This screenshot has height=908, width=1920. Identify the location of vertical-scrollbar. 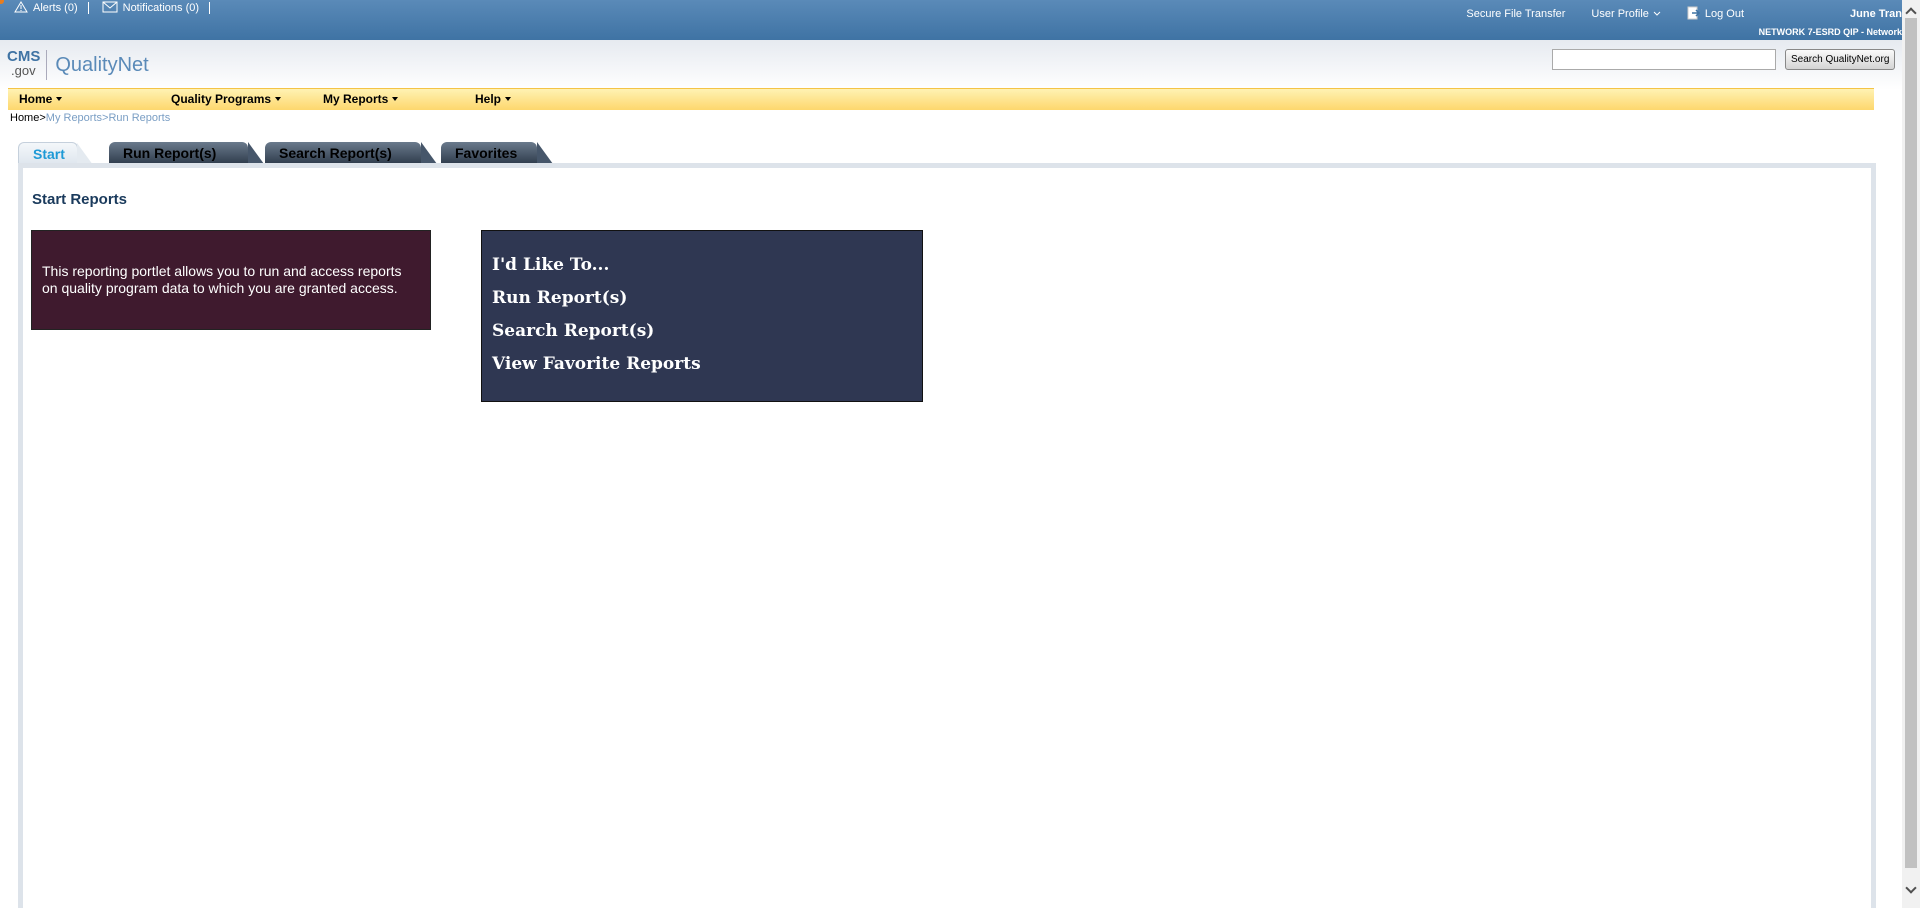
(1911, 454).